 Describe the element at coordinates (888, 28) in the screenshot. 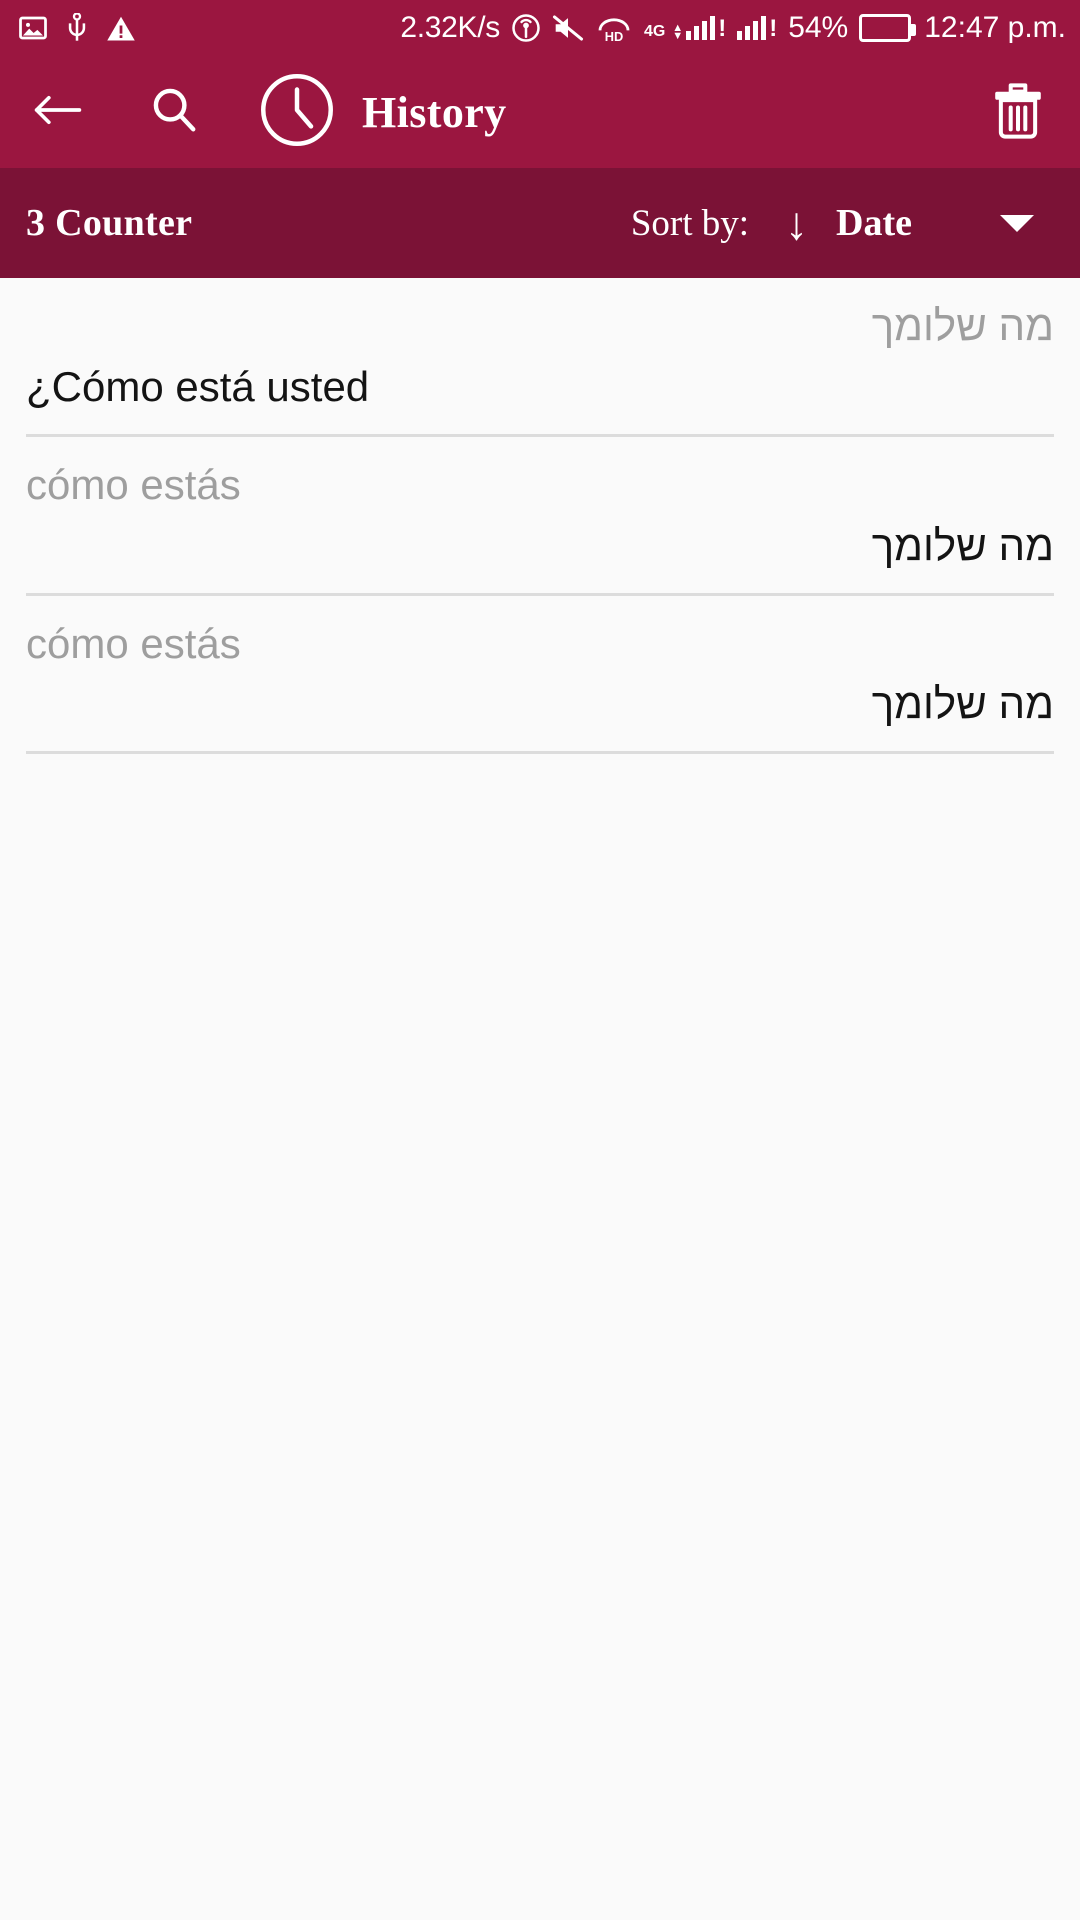

I see `battery-icon` at that location.